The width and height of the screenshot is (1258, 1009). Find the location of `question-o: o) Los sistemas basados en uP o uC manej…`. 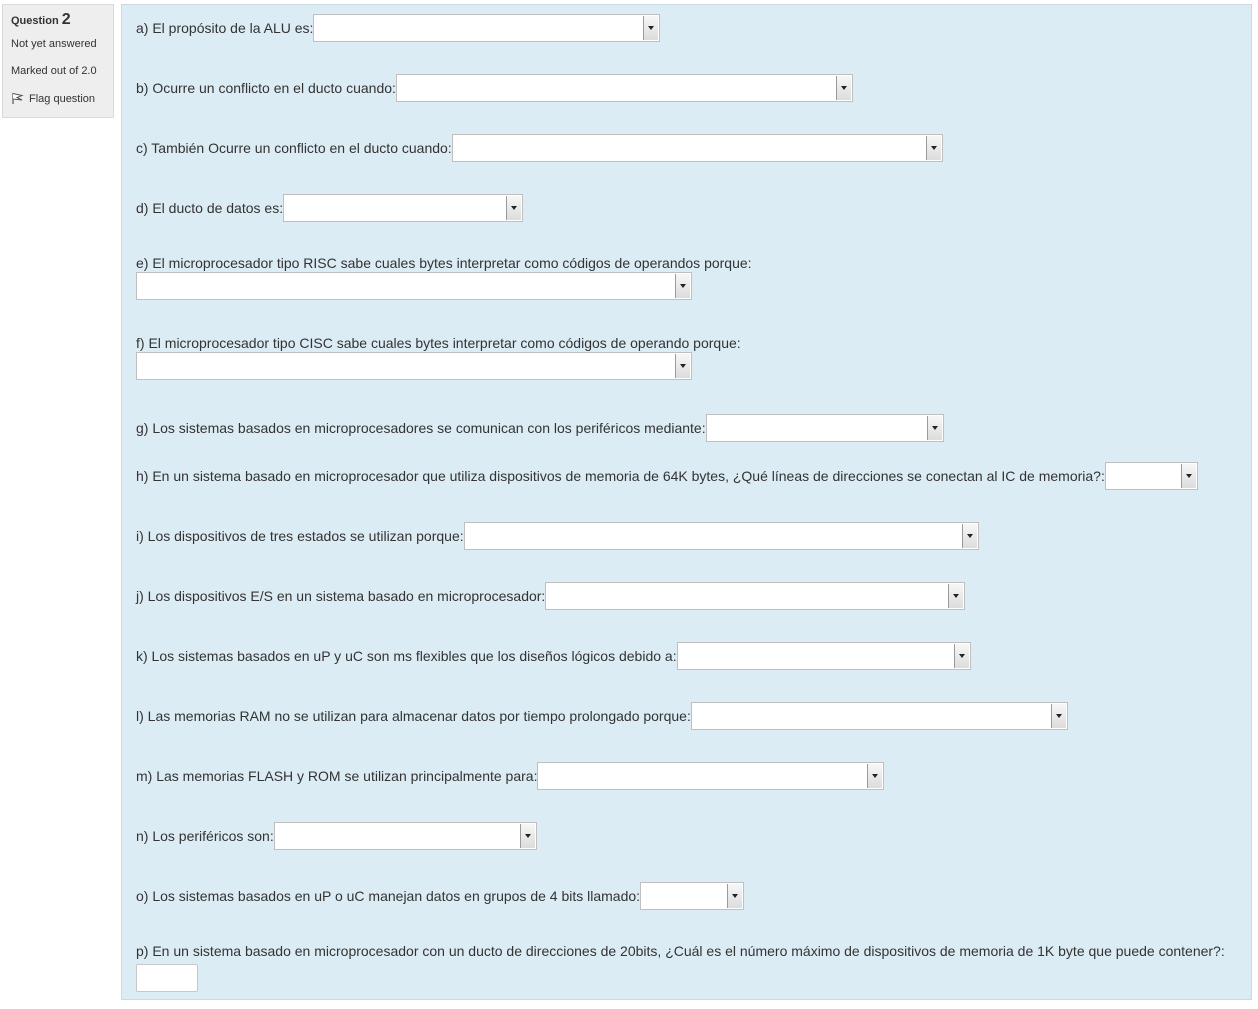

question-o: o) Los sistemas basados en uP o uC manej… is located at coordinates (440, 896).